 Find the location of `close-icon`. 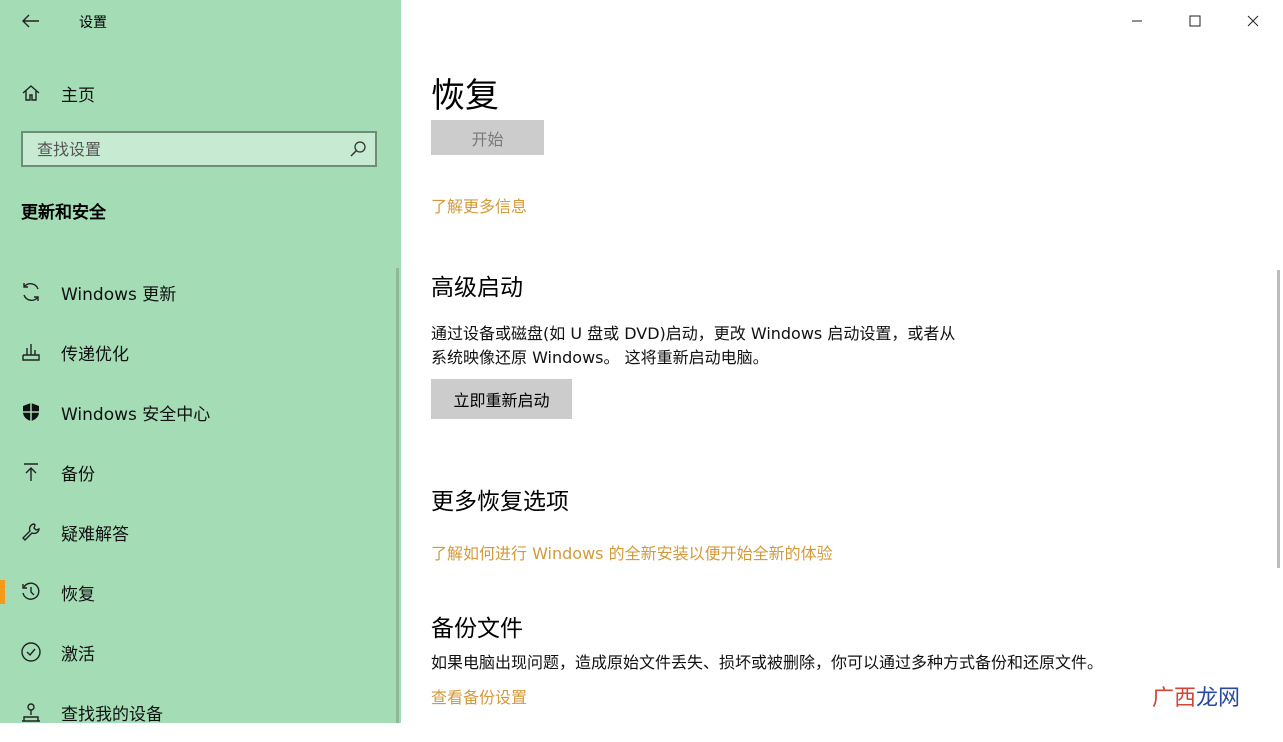

close-icon is located at coordinates (1253, 21).